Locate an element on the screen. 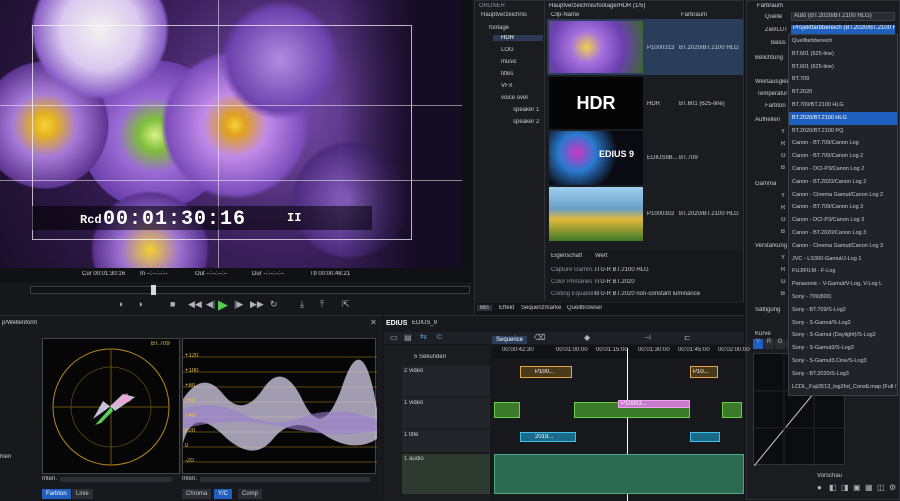 The height and width of the screenshot is (501, 900). snap-icon: ⊏ is located at coordinates (687, 337).